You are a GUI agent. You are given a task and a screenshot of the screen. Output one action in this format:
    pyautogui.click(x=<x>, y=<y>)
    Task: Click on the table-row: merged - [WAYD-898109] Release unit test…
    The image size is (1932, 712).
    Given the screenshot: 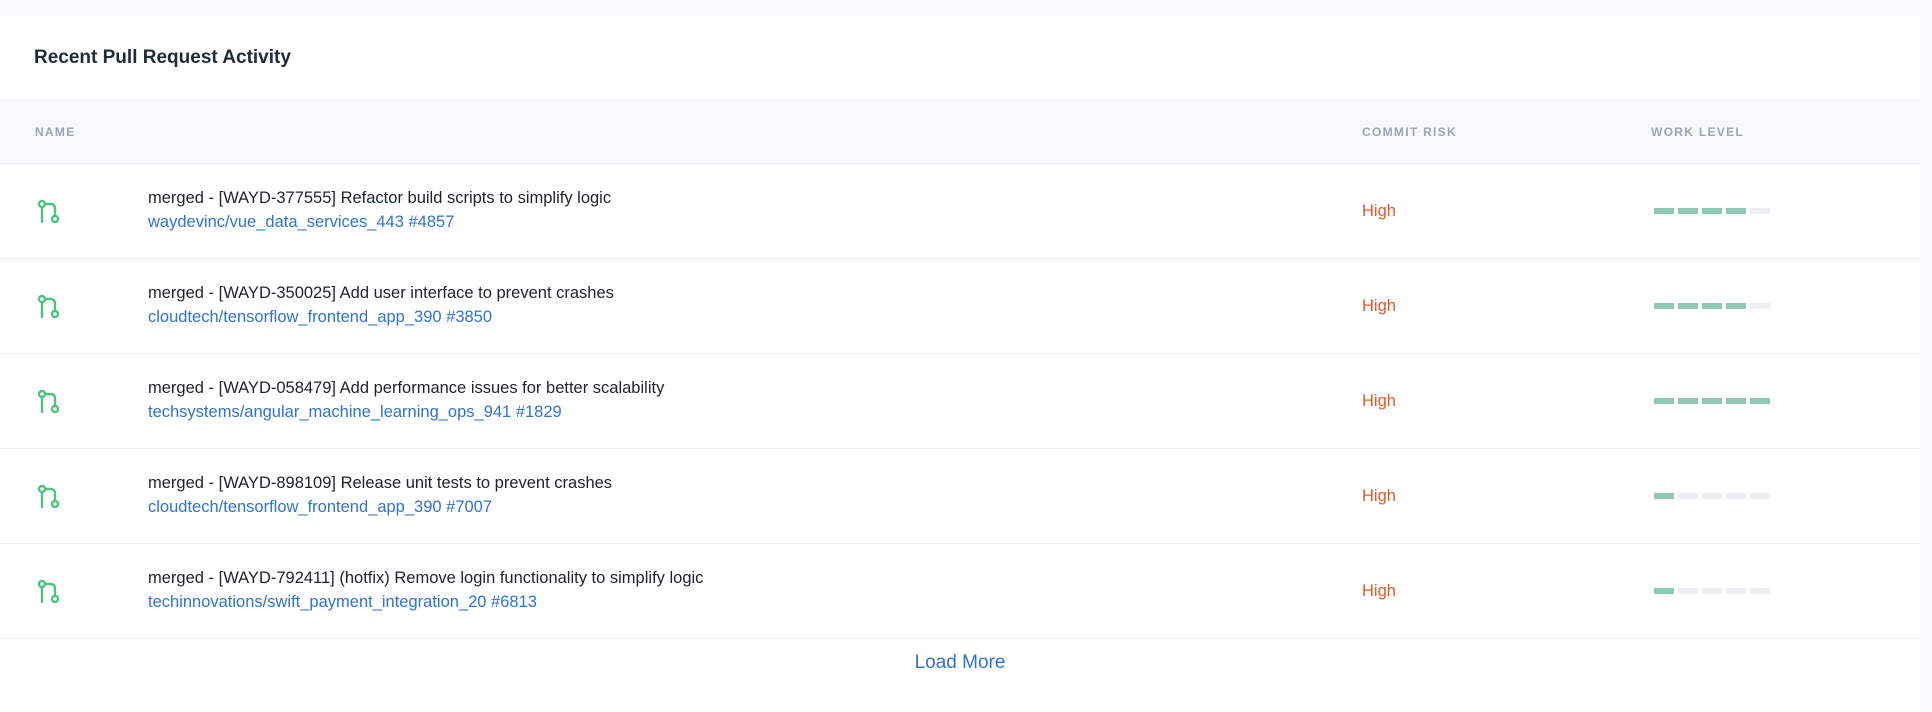 What is the action you would take?
    pyautogui.click(x=960, y=496)
    